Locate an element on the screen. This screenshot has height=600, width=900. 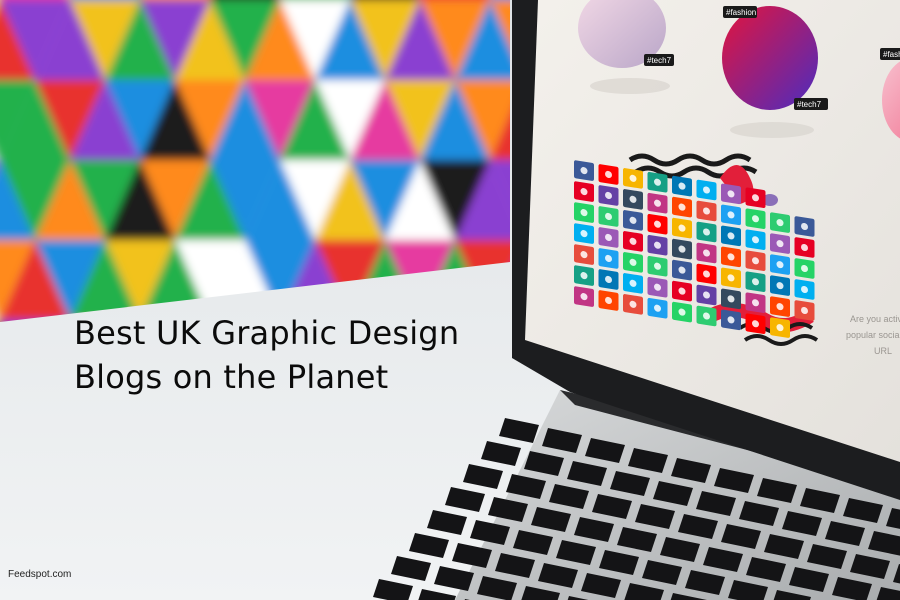
screen-tag-1: #fashion is located at coordinates (741, 12).